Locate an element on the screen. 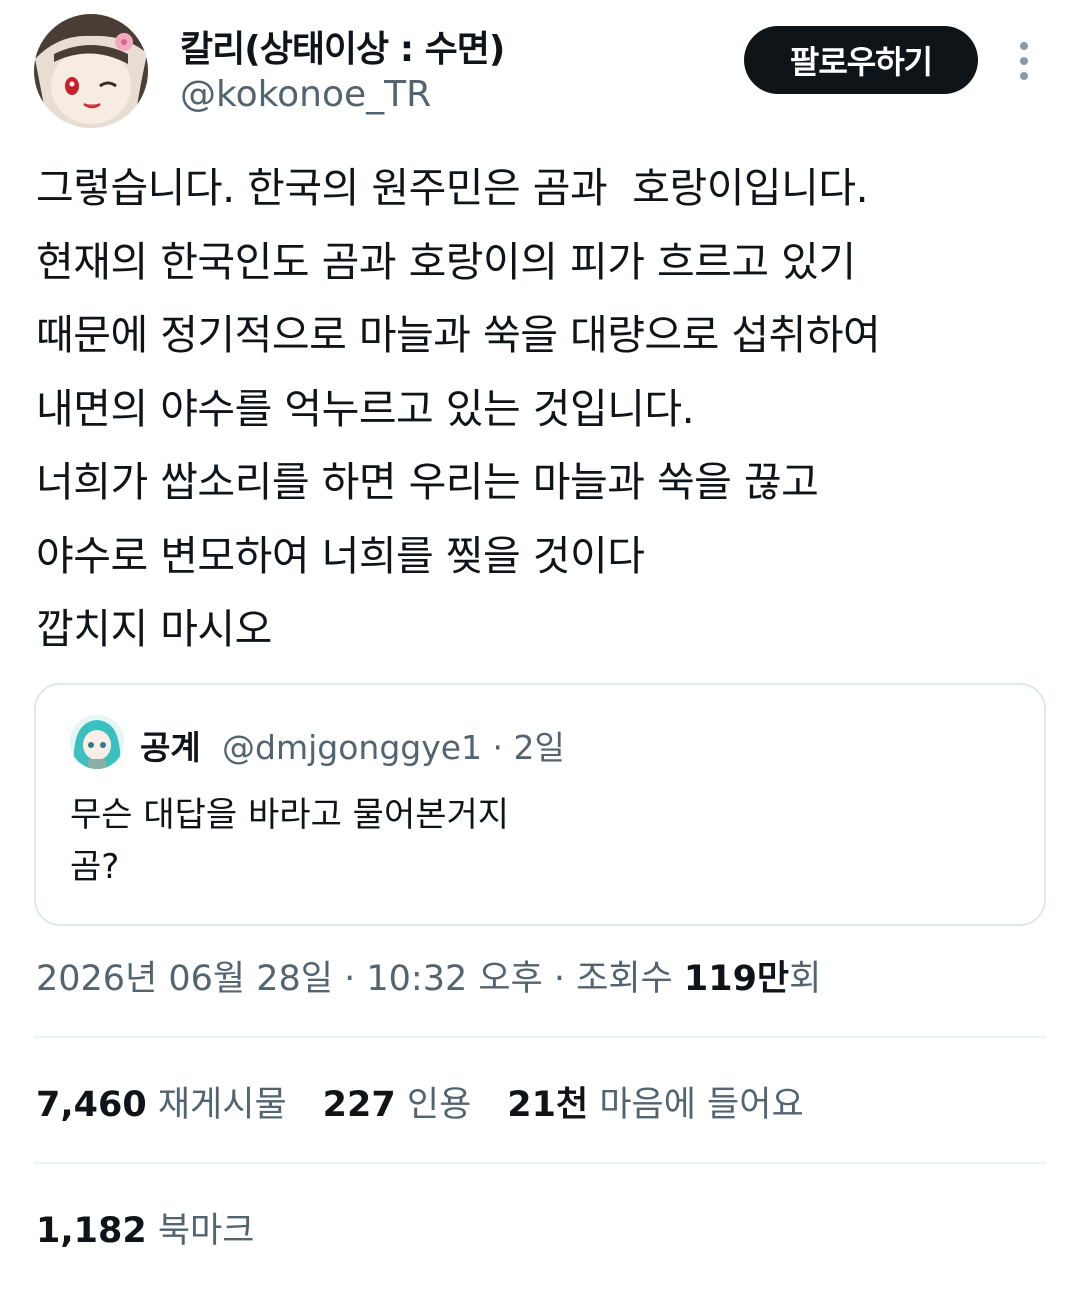 The height and width of the screenshot is (1305, 1080). like-count-value: 21천 is located at coordinates (548, 1105).